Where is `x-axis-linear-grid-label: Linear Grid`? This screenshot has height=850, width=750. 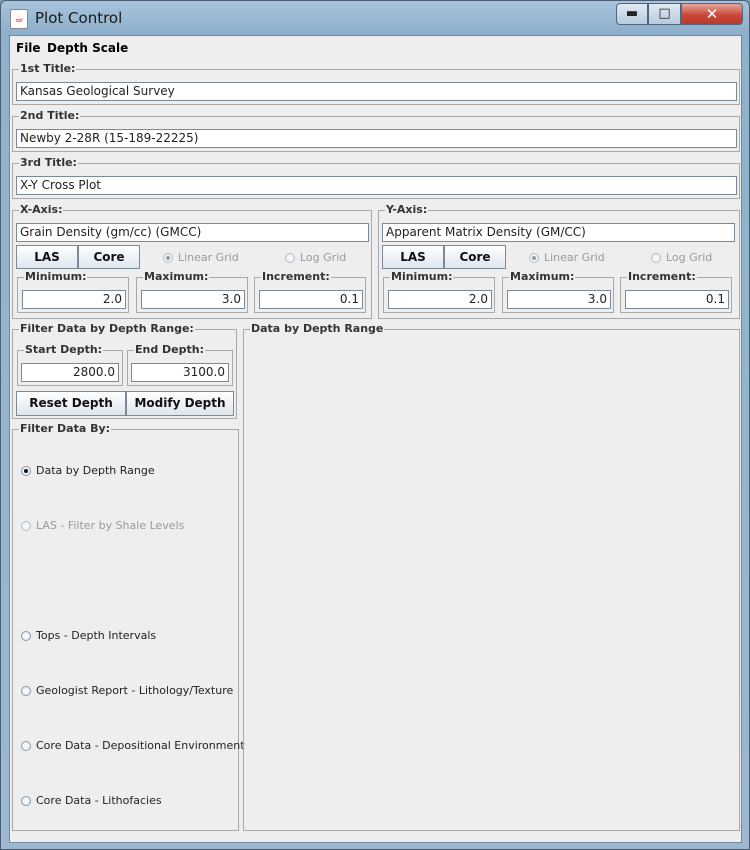
x-axis-linear-grid-label: Linear Grid is located at coordinates (208, 257).